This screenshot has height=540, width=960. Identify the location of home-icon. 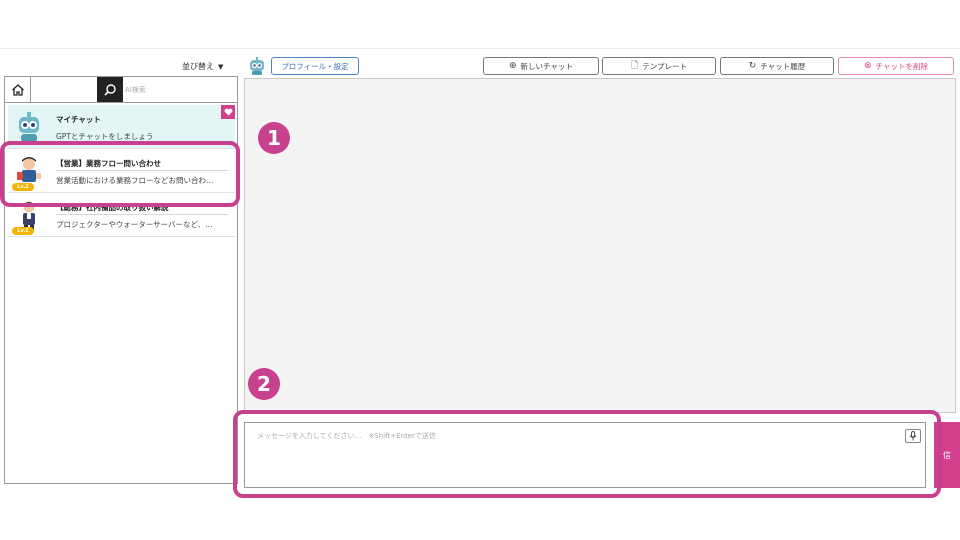
(17, 89).